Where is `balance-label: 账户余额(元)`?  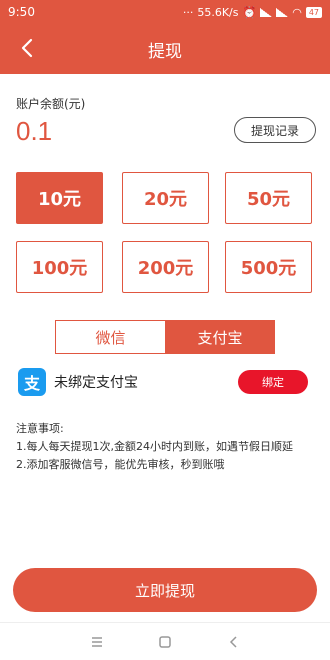
balance-label: 账户余额(元) is located at coordinates (51, 104).